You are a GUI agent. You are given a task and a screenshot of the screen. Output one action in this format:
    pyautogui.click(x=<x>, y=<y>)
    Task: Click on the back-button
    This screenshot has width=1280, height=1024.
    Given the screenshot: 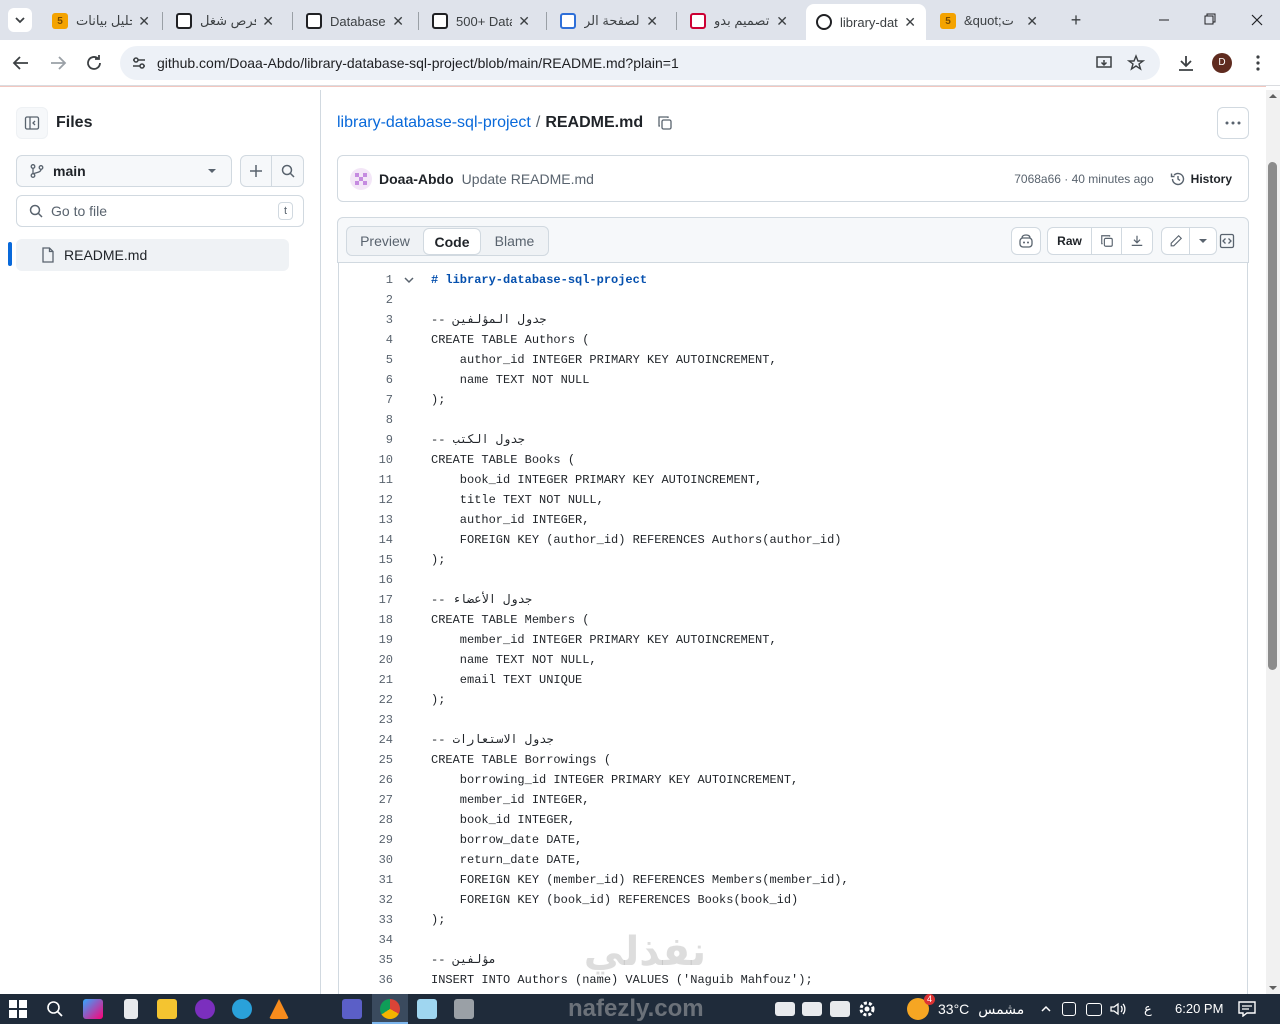 What is the action you would take?
    pyautogui.click(x=21, y=63)
    